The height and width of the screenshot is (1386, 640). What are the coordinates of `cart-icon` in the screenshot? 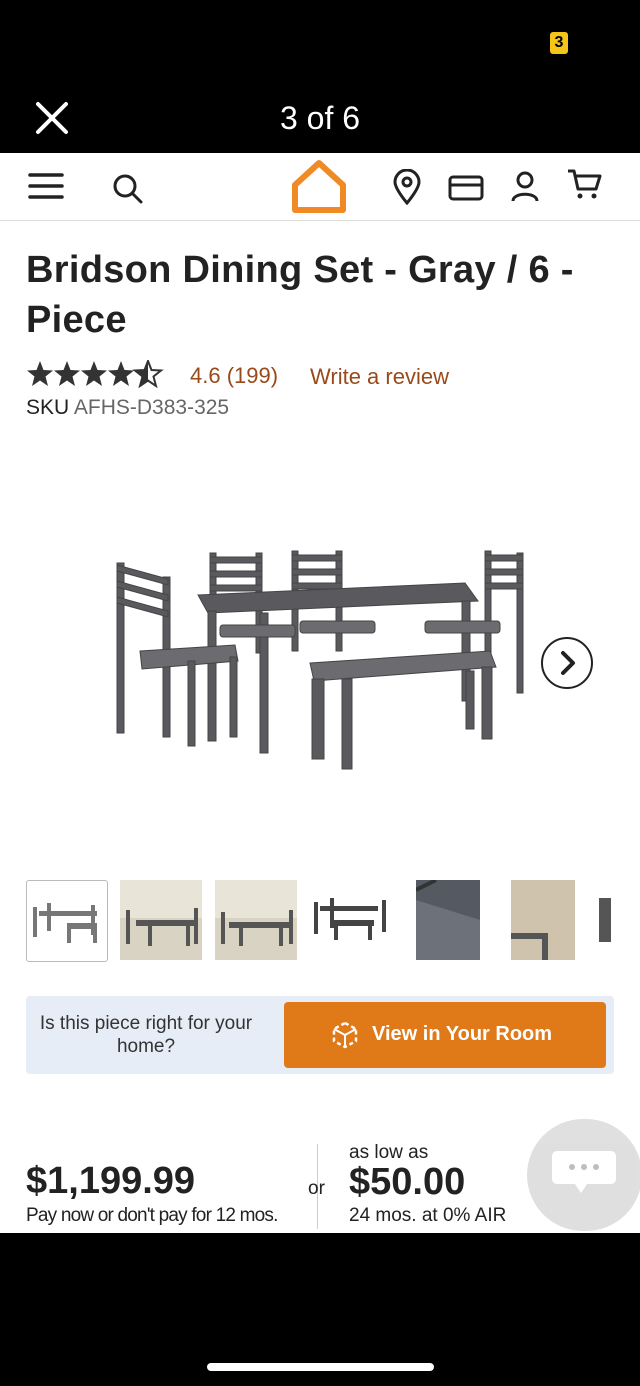 It's located at (584, 186).